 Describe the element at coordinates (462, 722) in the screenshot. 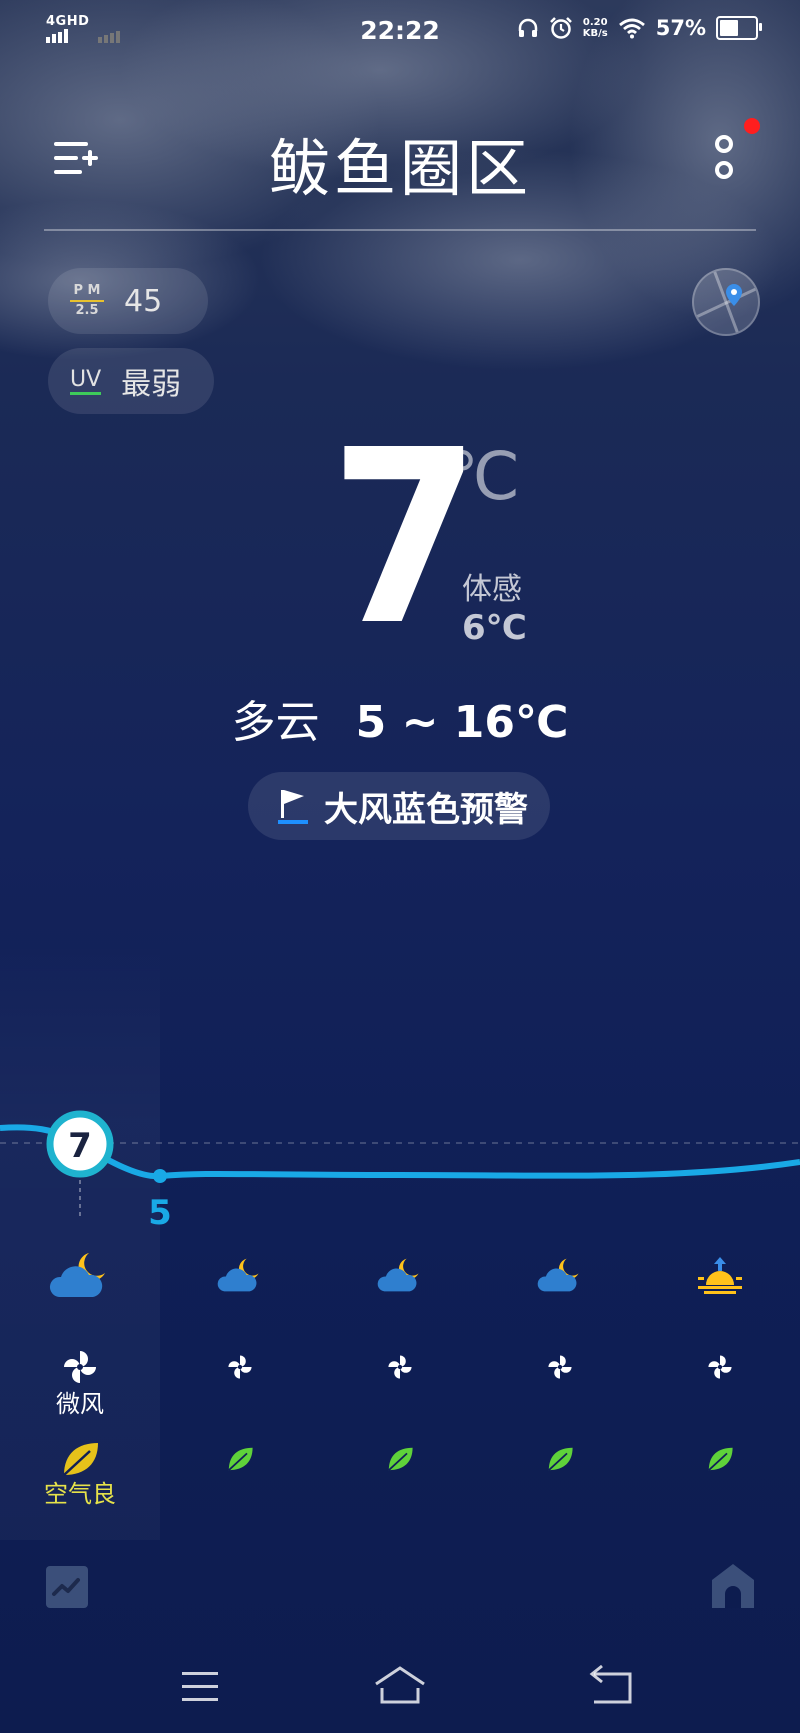

I see `temperature-range: 5 ~ 16℃` at that location.